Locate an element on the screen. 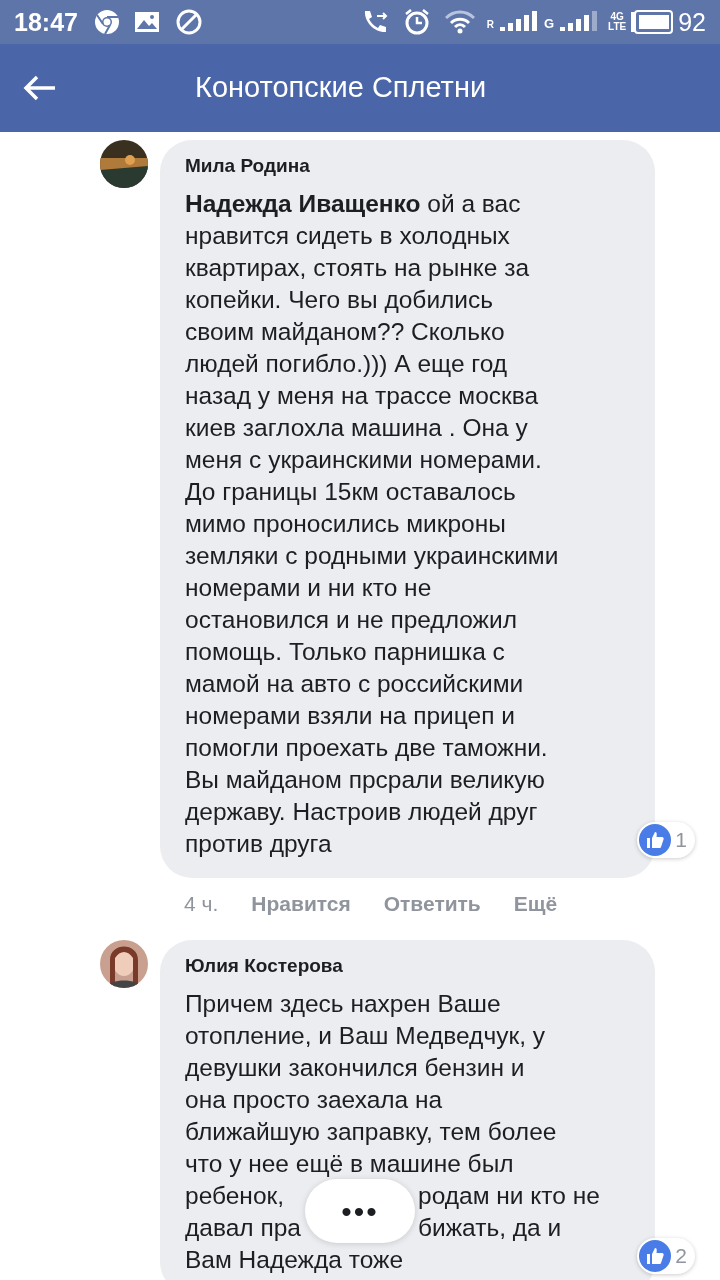  reaction-badge: 1 is located at coordinates (666, 840).